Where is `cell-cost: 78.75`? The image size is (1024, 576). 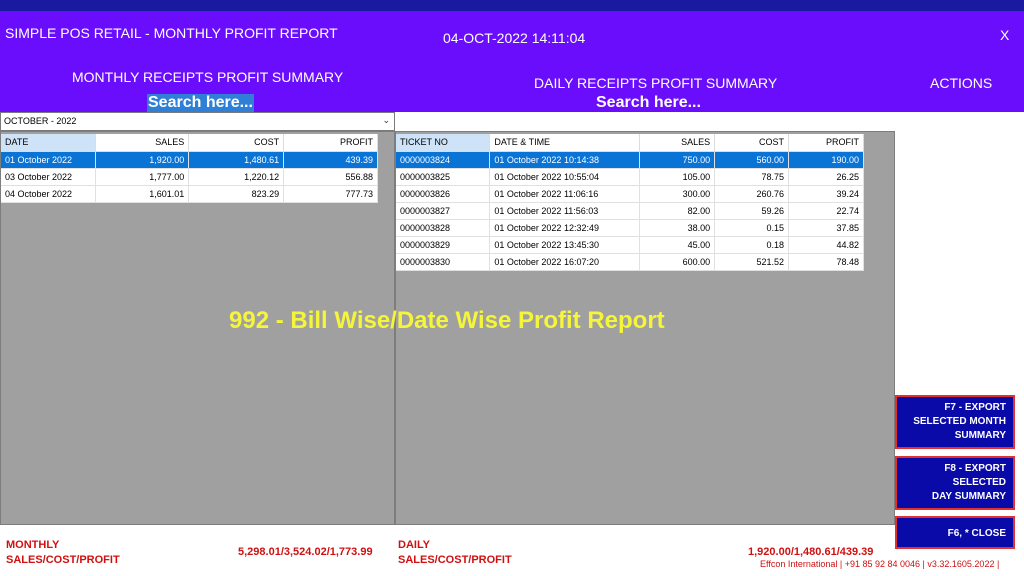 cell-cost: 78.75 is located at coordinates (752, 177).